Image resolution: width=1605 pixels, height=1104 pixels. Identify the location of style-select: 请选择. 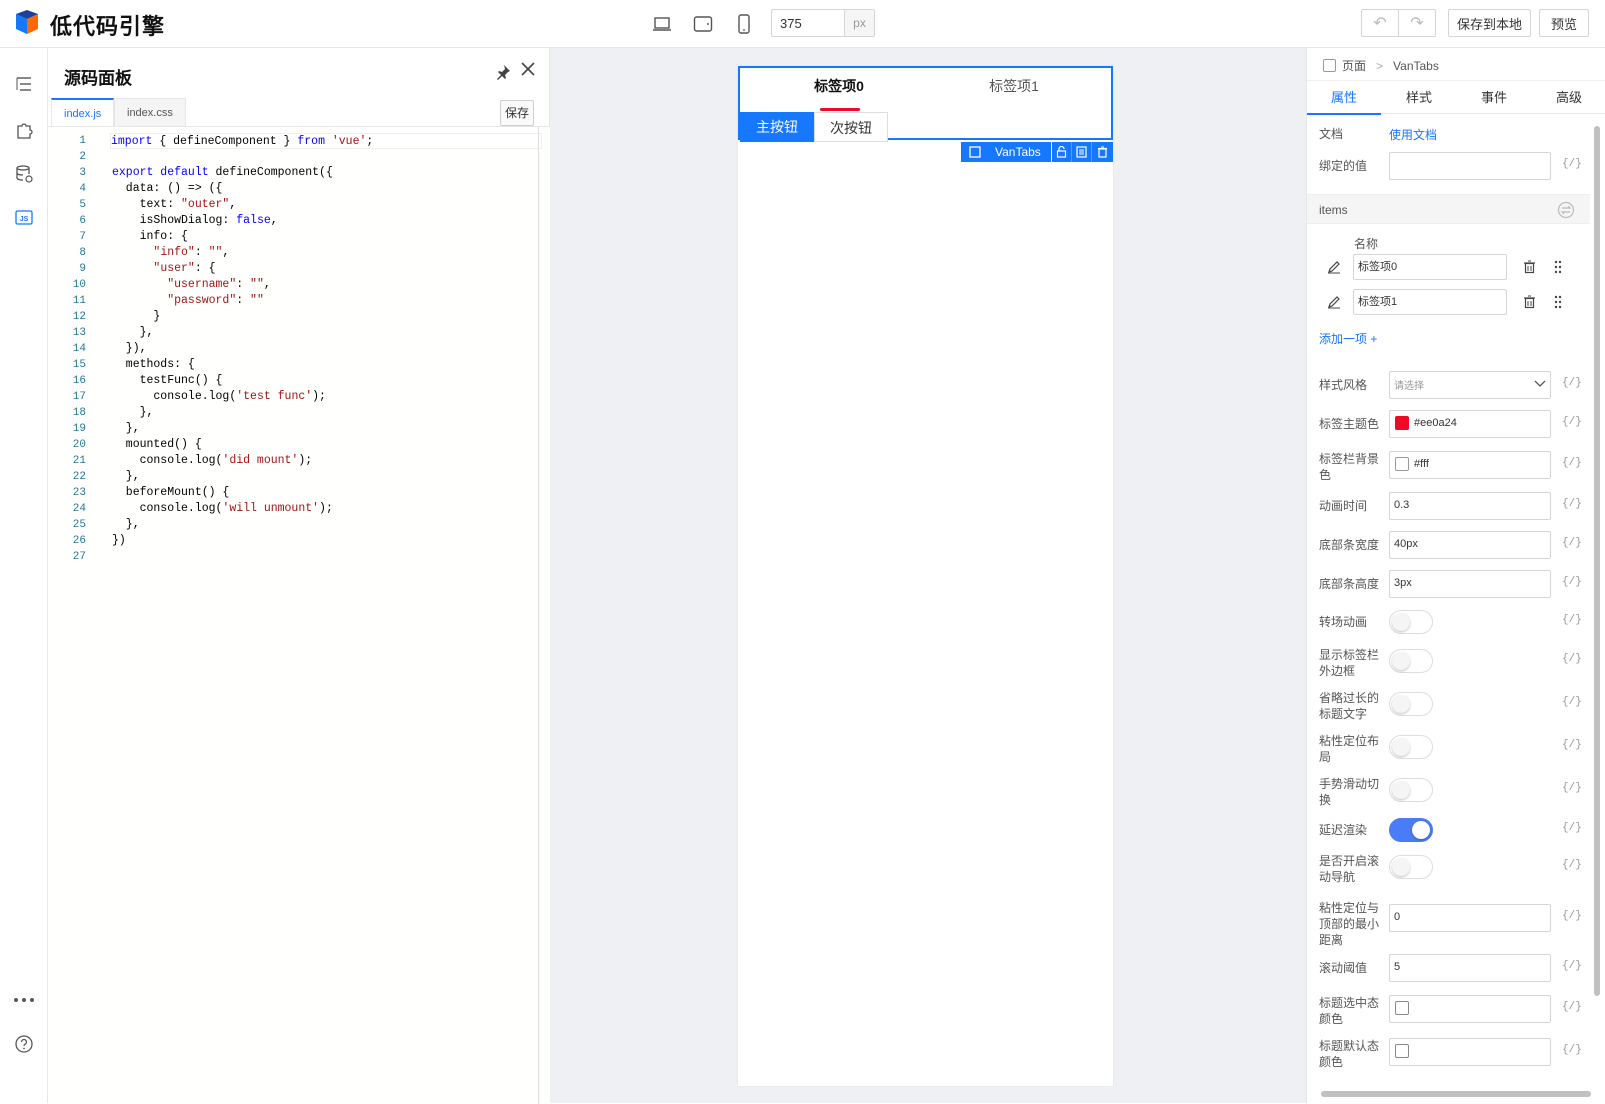
(1470, 385).